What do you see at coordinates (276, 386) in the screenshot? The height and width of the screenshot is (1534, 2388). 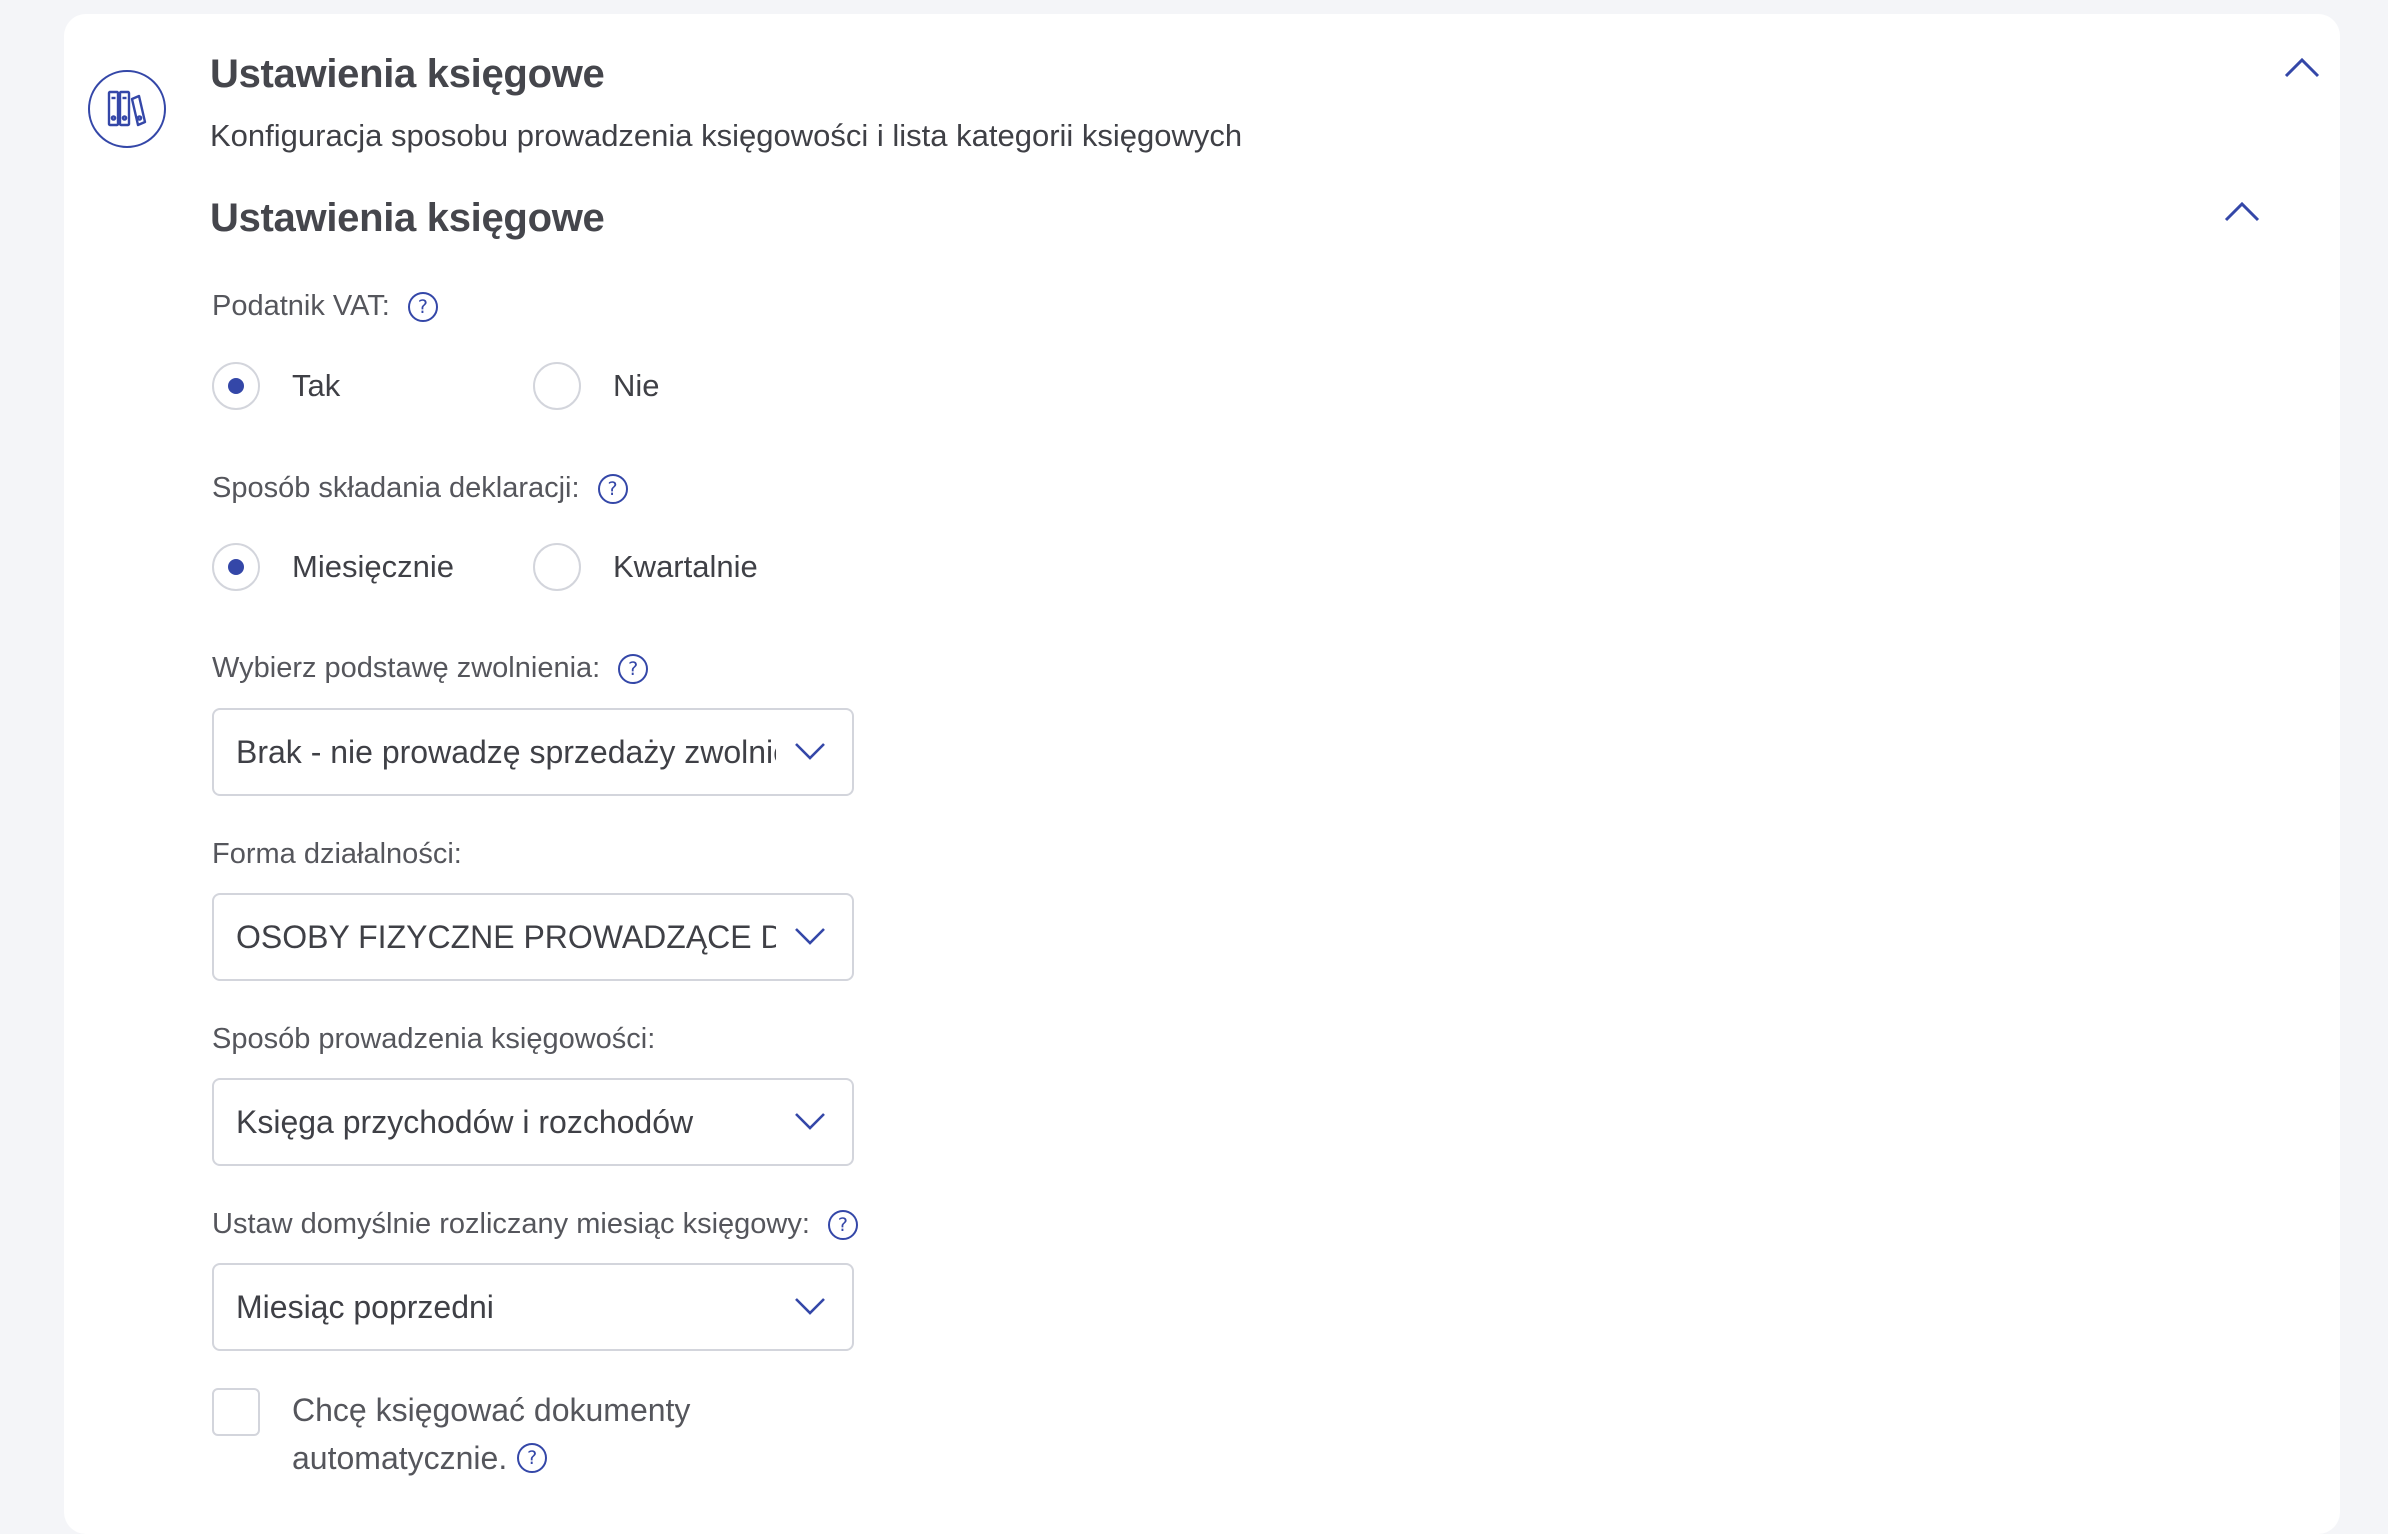 I see `radio-vat-yes: Tak` at bounding box center [276, 386].